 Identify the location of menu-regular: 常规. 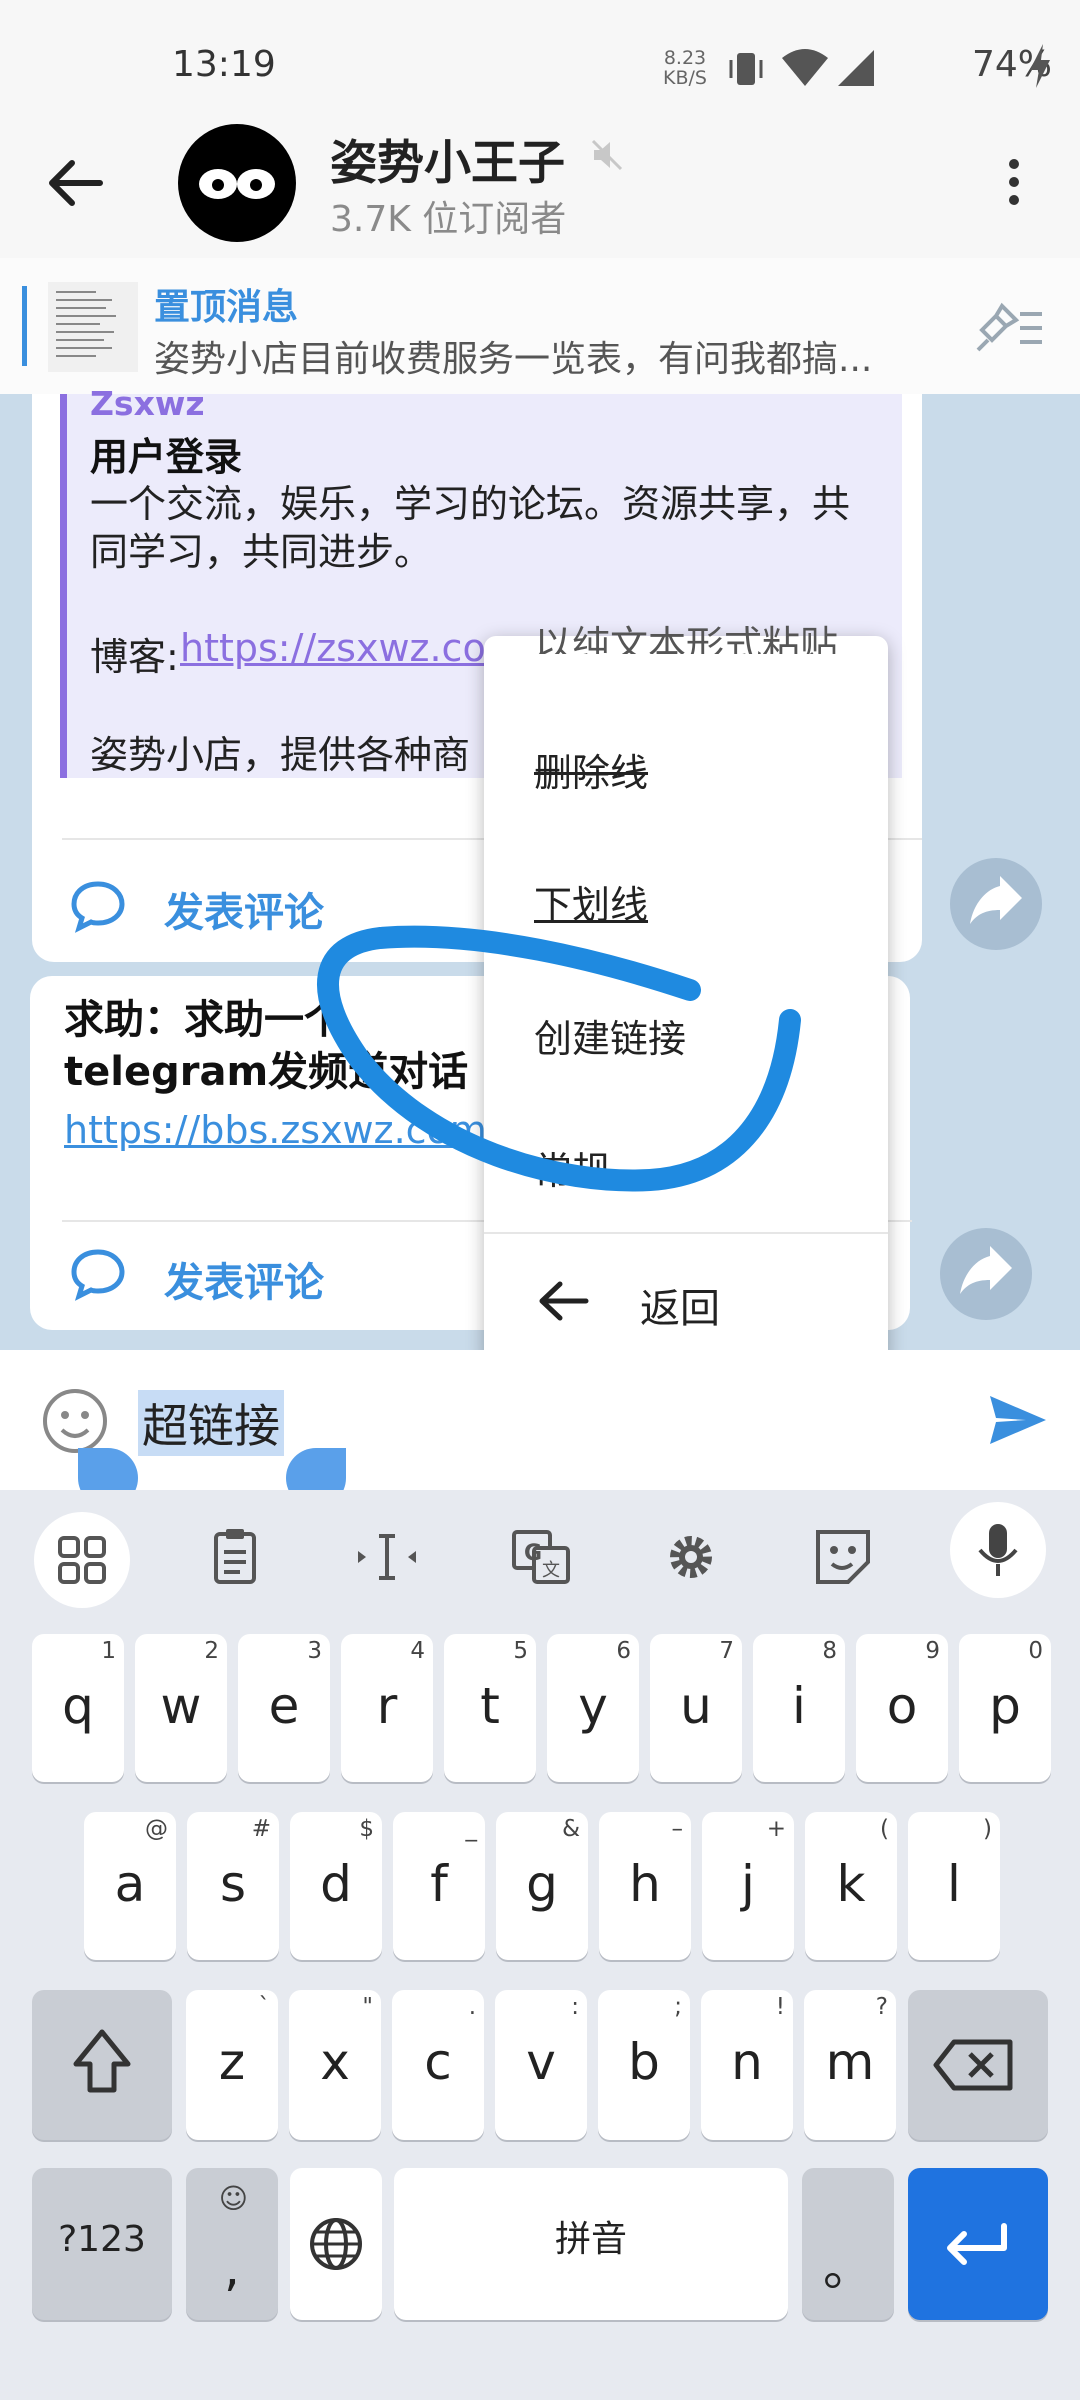
(572, 1167).